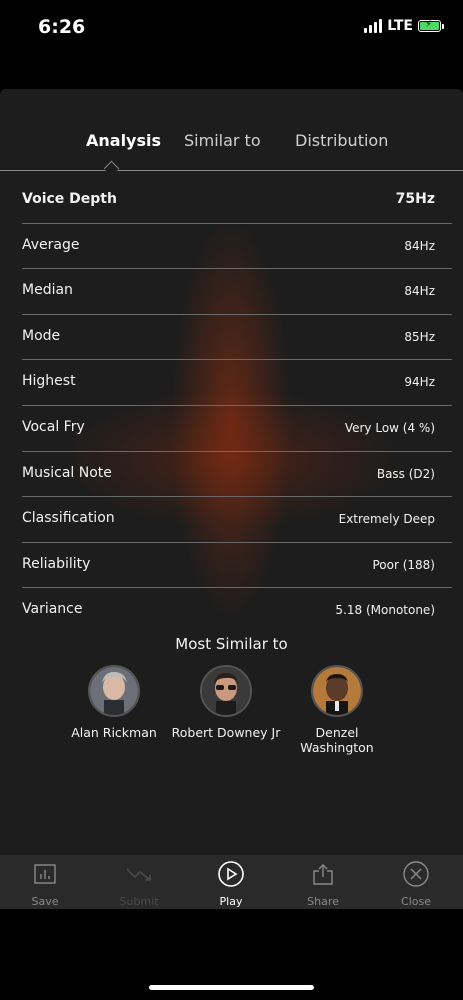 This screenshot has height=1000, width=463. What do you see at coordinates (139, 901) in the screenshot?
I see `toolbar-label: Submit` at bounding box center [139, 901].